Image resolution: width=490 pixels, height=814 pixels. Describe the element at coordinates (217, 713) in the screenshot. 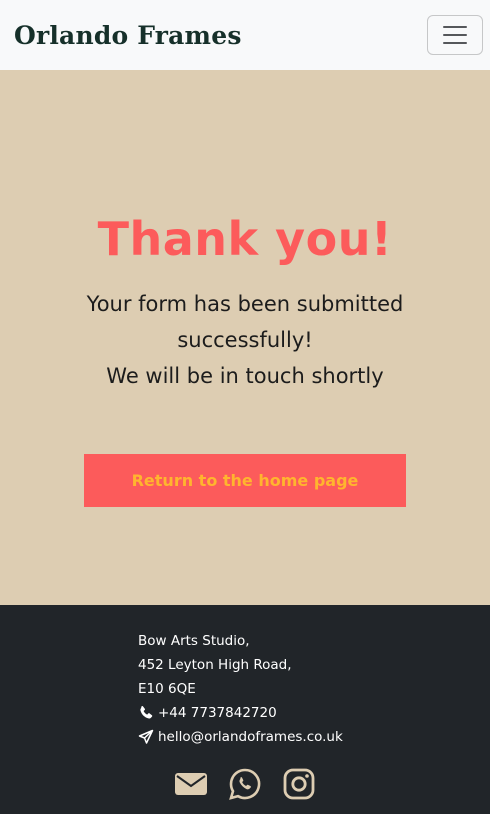

I see `phone-number: +44 7737842720` at that location.